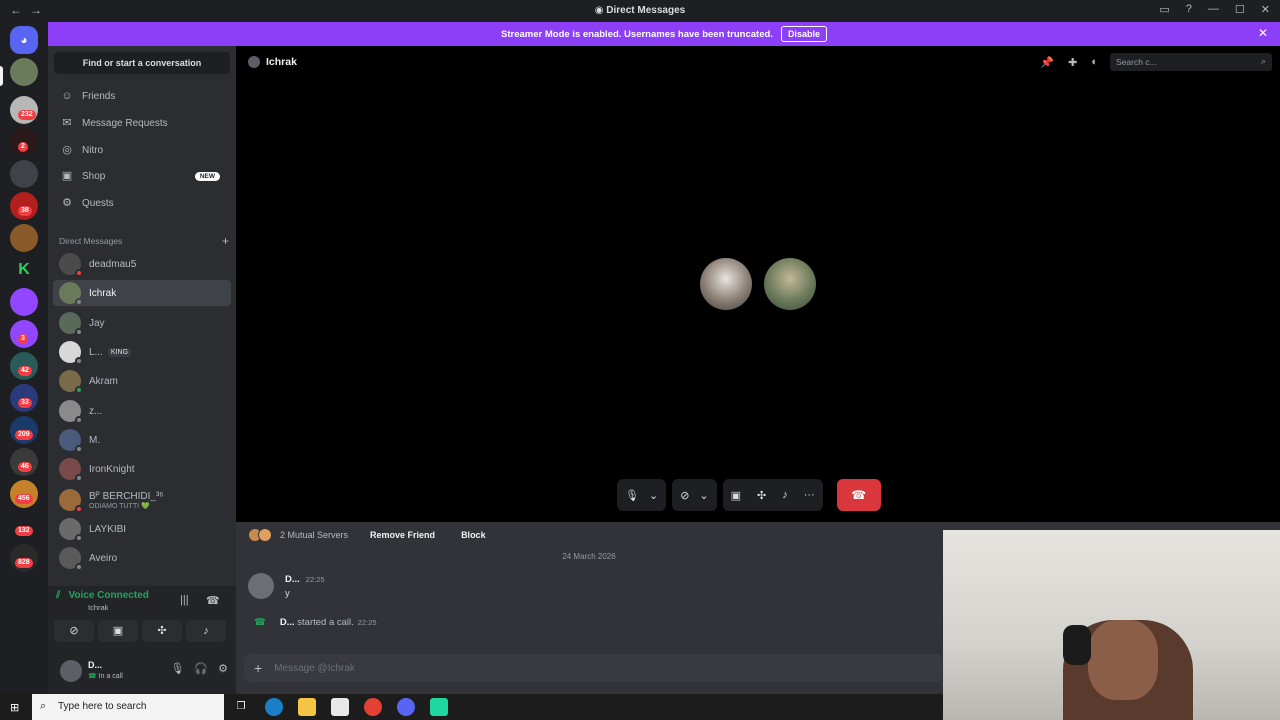 The height and width of the screenshot is (720, 1280). Describe the element at coordinates (785, 495) in the screenshot. I see `soundboard-icon: ♪` at that location.